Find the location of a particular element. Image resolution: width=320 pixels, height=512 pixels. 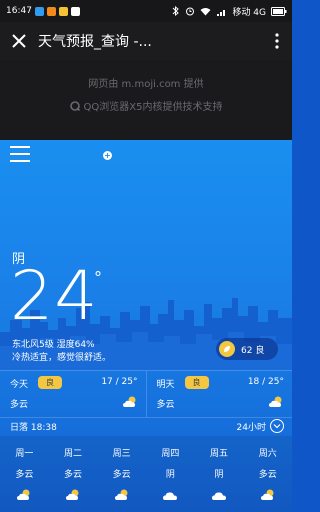

forecast-day-1: 周一 多云 is located at coordinates (24, 474).